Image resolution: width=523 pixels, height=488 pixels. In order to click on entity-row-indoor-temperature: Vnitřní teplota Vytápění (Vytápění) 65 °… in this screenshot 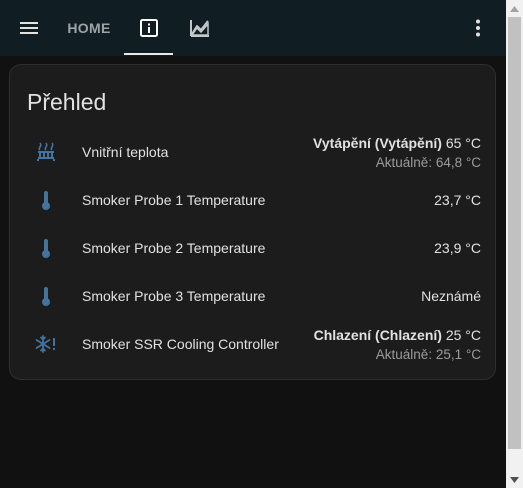, I will do `click(253, 152)`.